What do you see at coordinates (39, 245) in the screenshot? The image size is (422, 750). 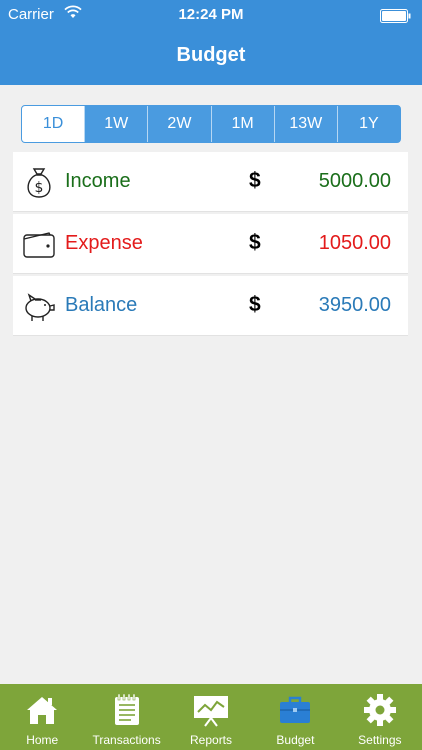 I see `wallet-icon` at bounding box center [39, 245].